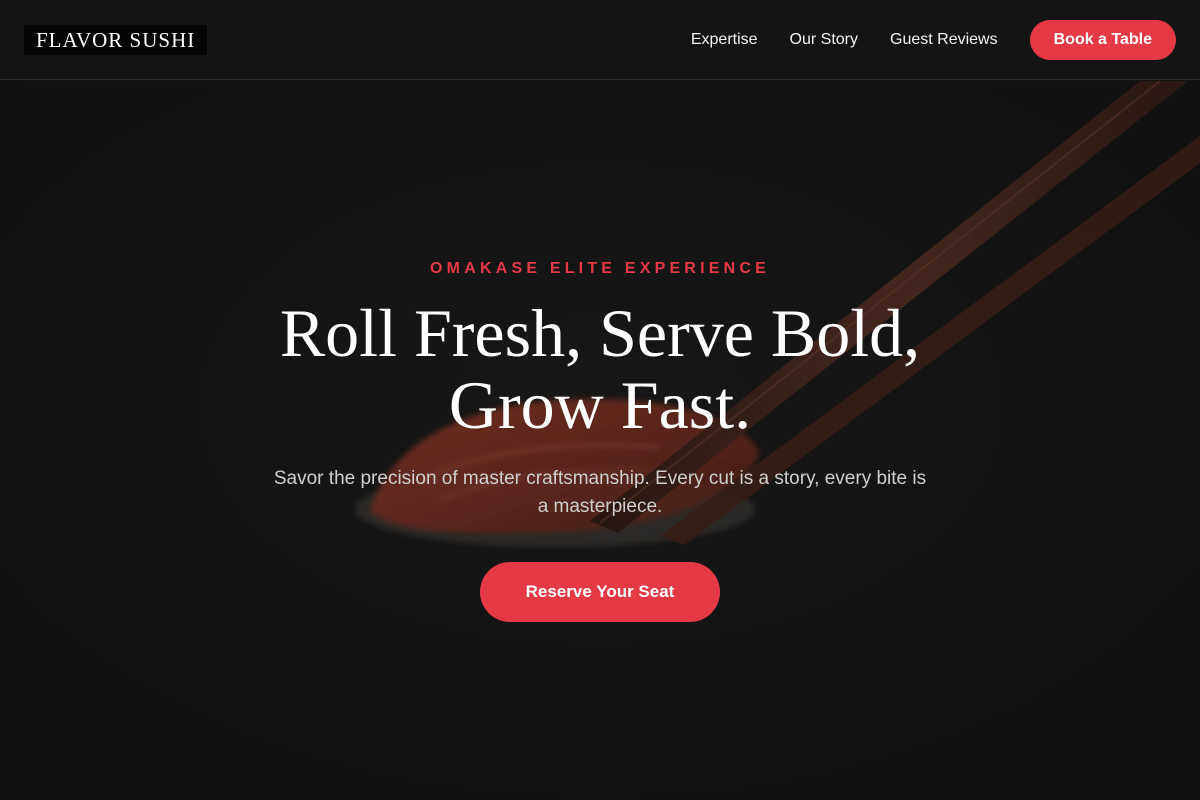 The image size is (1200, 800). Describe the element at coordinates (724, 40) in the screenshot. I see `nav-link-expertise: Expertise` at that location.